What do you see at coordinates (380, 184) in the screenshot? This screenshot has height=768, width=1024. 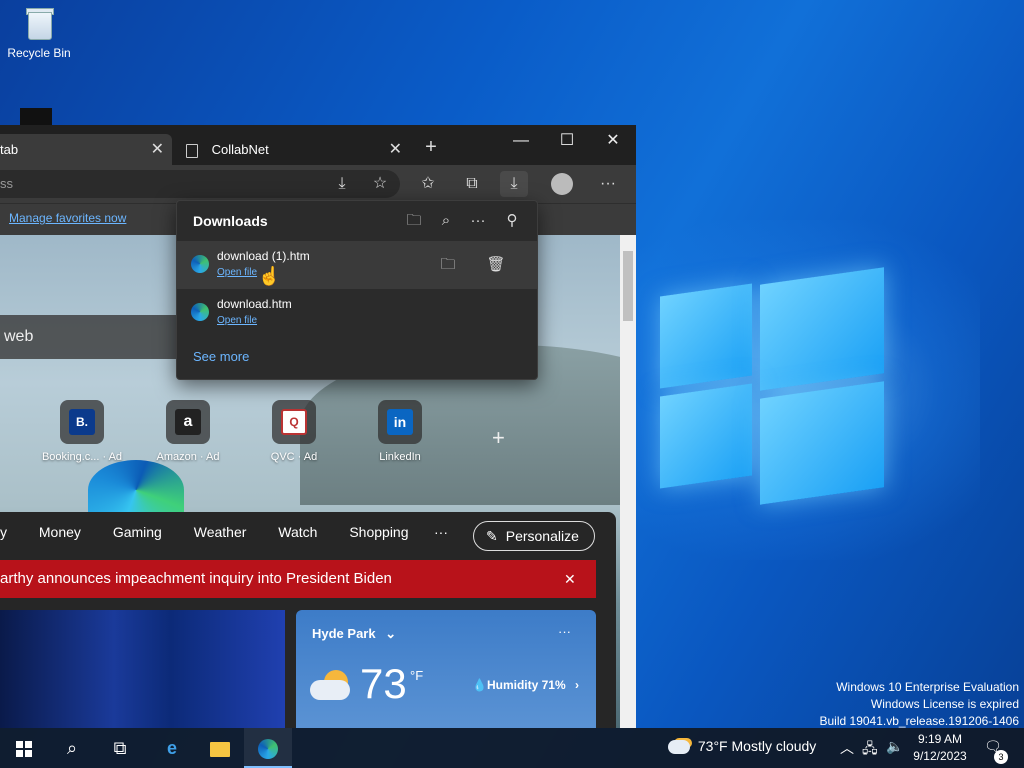 I see `add-favorite-icon: ☆` at bounding box center [380, 184].